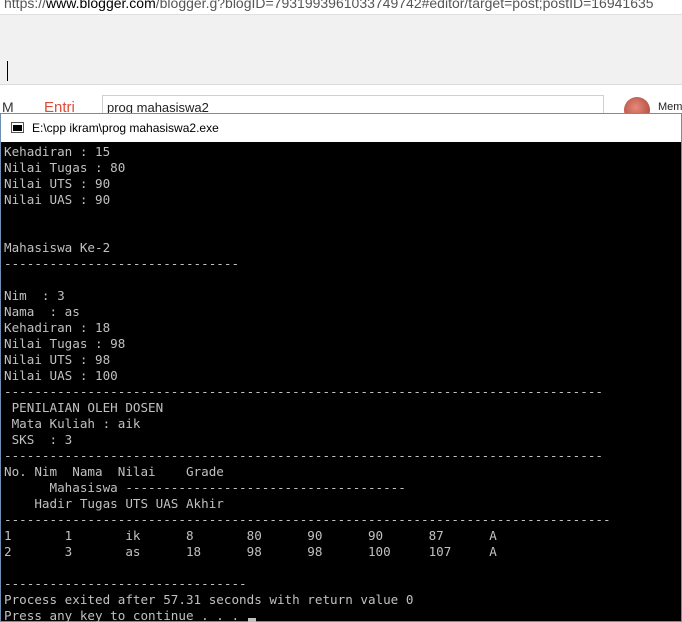  Describe the element at coordinates (17, 127) in the screenshot. I see `console-app-icon` at that location.